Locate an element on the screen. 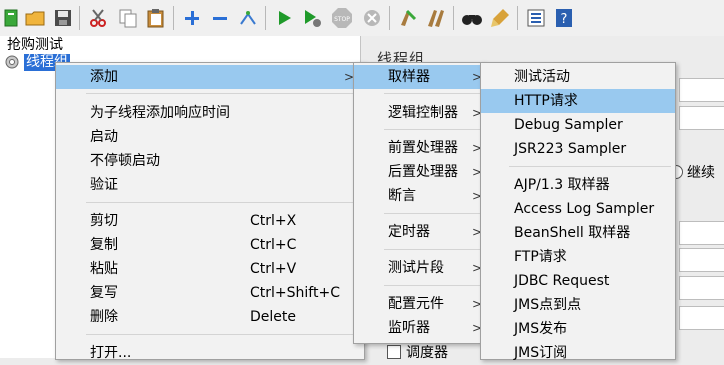  copy-icon is located at coordinates (128, 18).